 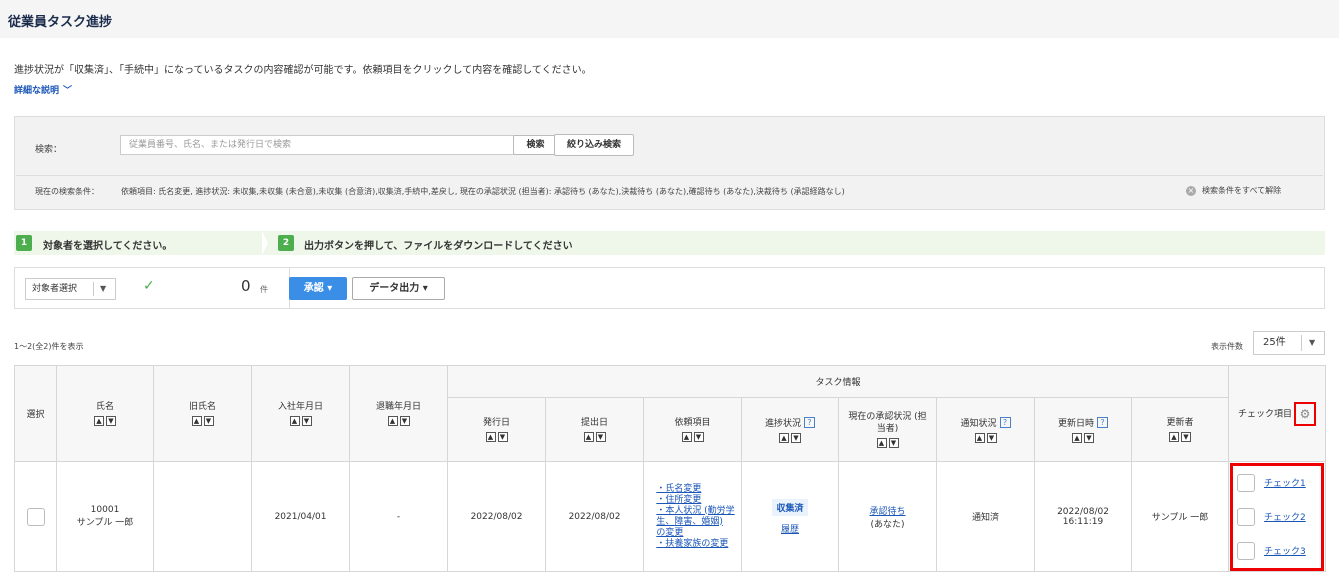 What do you see at coordinates (496, 516) in the screenshot?
I see `issue-date-cell: 2022/08/02` at bounding box center [496, 516].